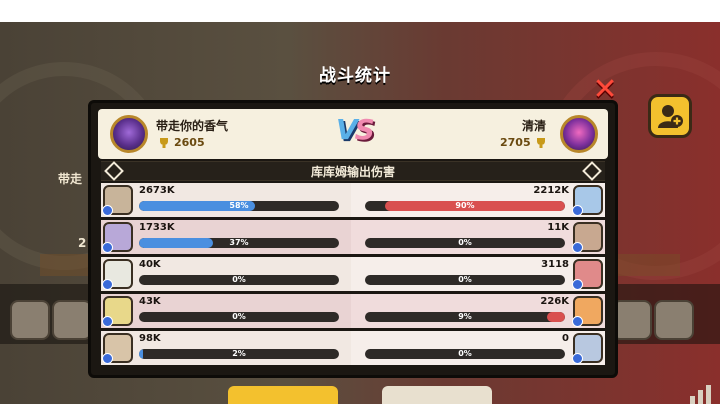 This screenshot has width=720, height=404. Describe the element at coordinates (701, 393) in the screenshot. I see `stats-chart-icon` at that location.